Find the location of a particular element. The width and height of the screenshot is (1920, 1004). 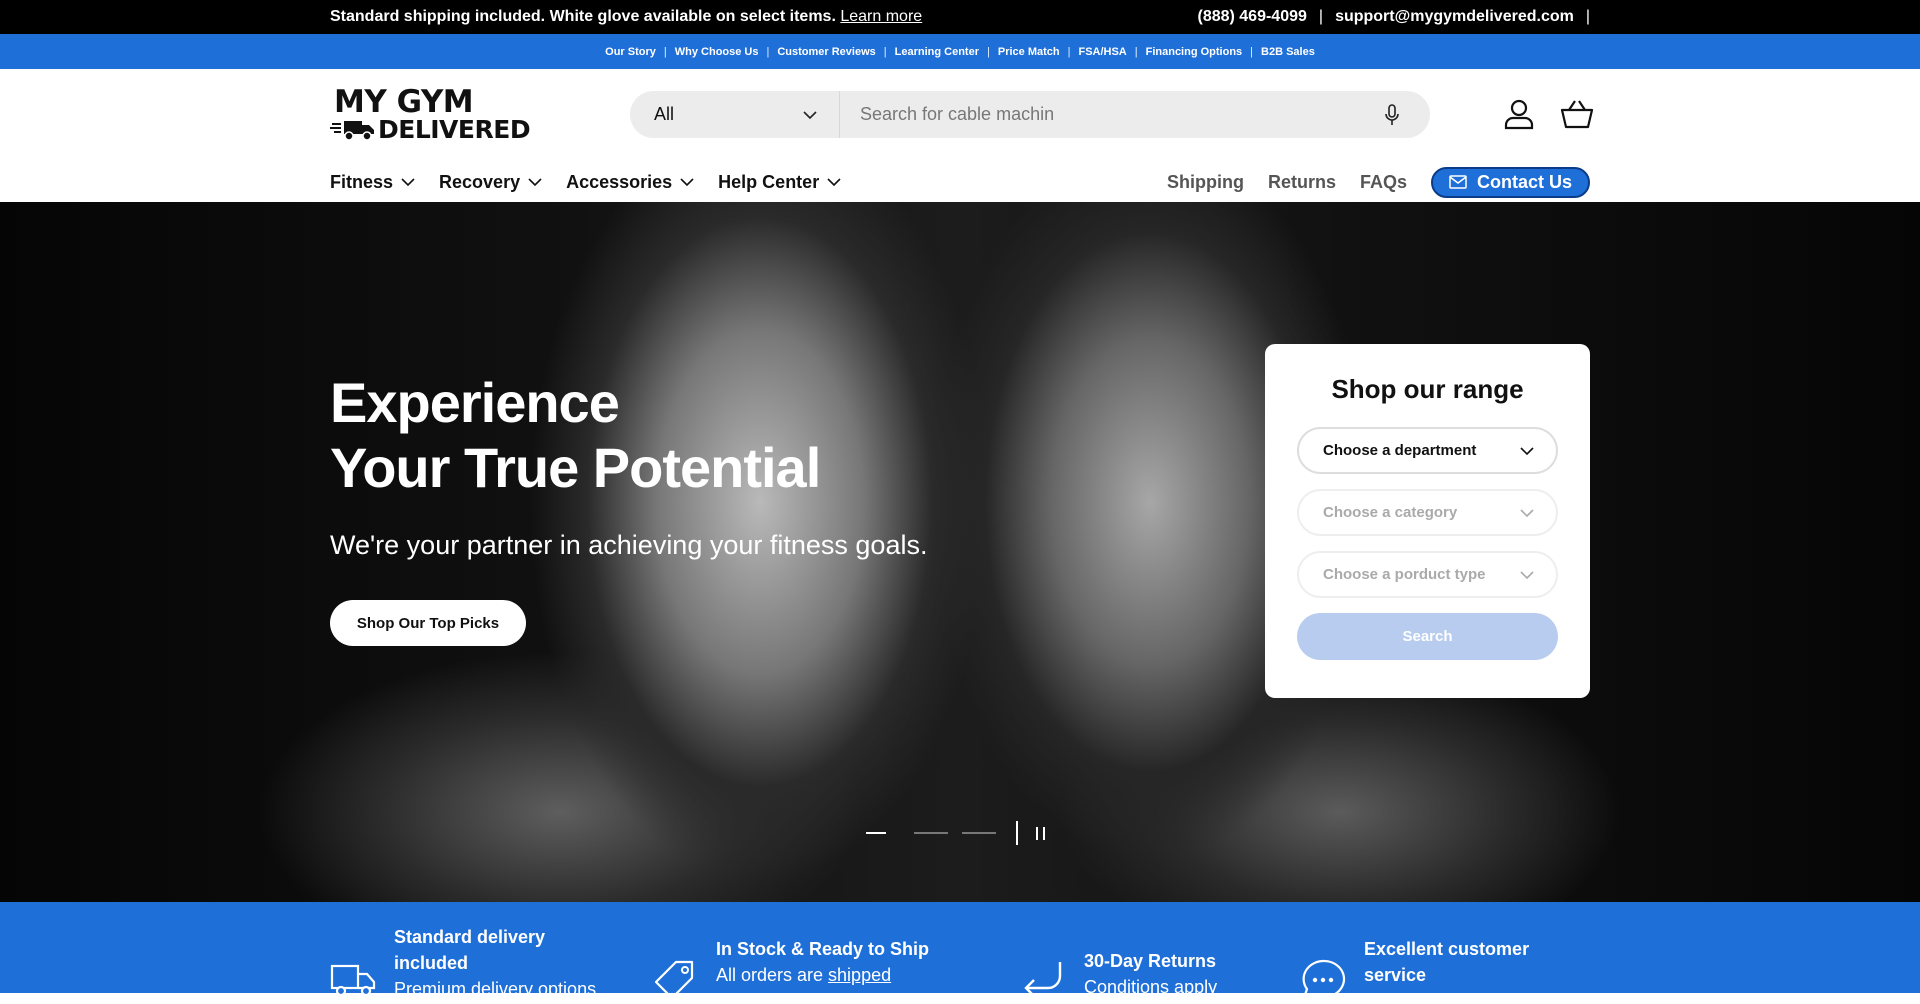

logo-line1: MY GYM is located at coordinates (404, 102).